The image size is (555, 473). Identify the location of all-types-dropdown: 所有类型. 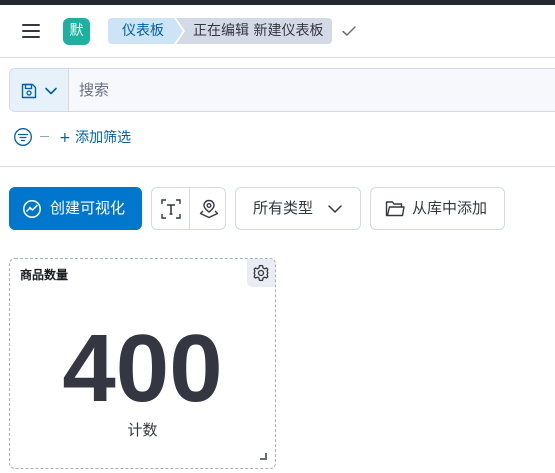
(298, 208).